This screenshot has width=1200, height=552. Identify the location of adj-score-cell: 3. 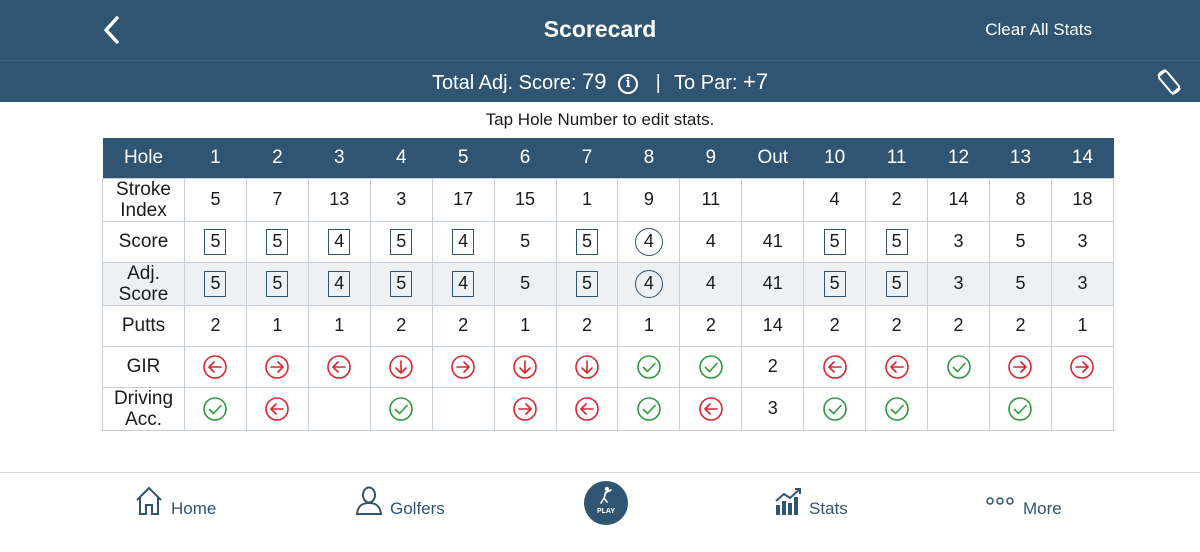
(958, 283).